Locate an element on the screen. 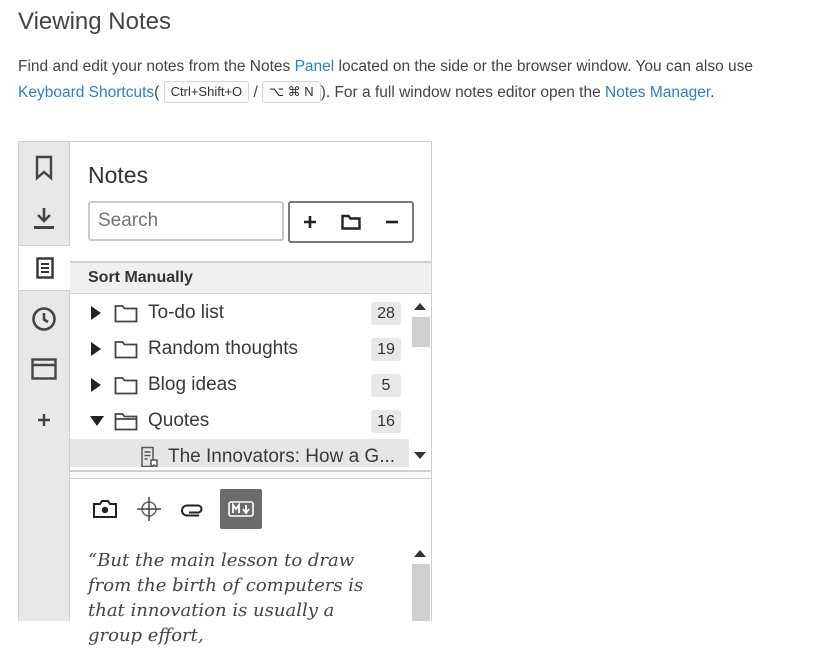 The image size is (817, 648). folder-count-badge: 5 is located at coordinates (386, 385).